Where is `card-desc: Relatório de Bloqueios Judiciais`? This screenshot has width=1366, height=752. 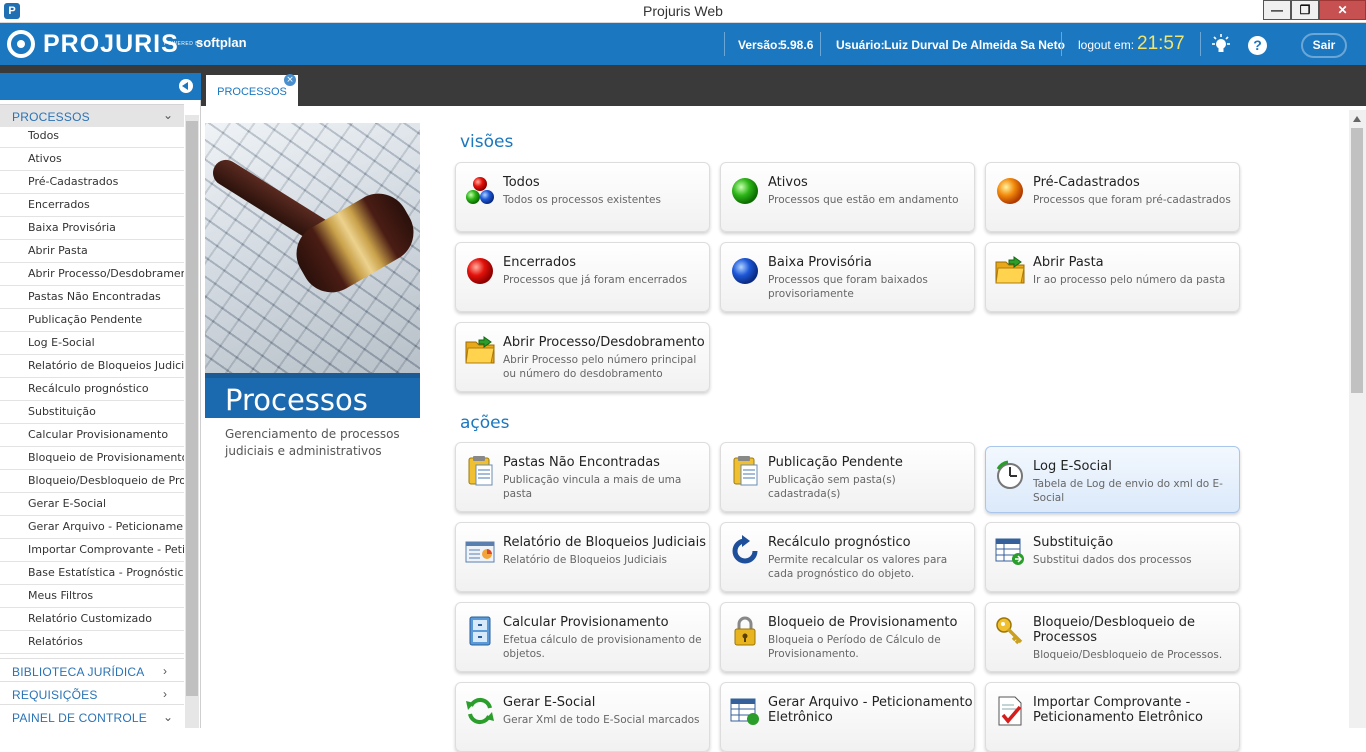 card-desc: Relatório de Bloqueios Judiciais is located at coordinates (585, 560).